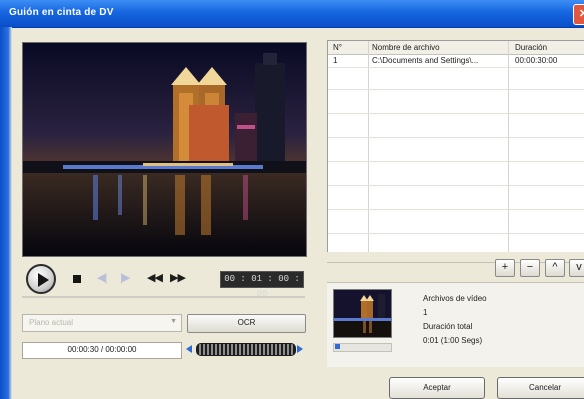 Image resolution: width=584 pixels, height=399 pixels. What do you see at coordinates (246, 349) in the screenshot?
I see `jog-shuttle-icon` at bounding box center [246, 349].